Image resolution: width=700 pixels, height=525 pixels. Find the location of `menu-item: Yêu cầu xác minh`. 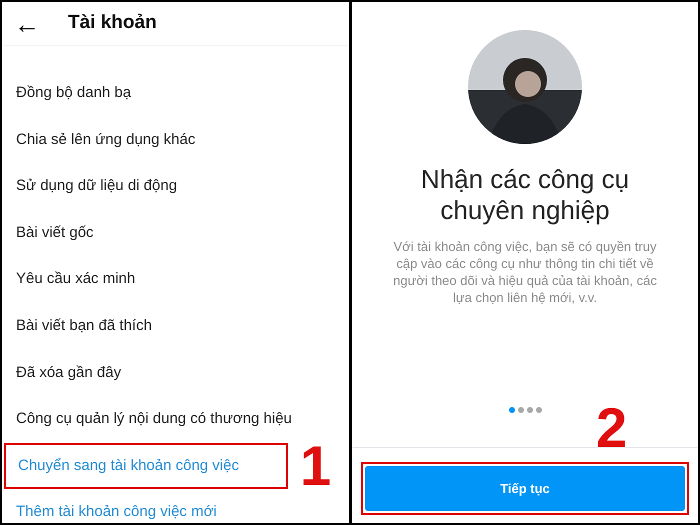

menu-item: Yêu cầu xác minh is located at coordinates (76, 279).